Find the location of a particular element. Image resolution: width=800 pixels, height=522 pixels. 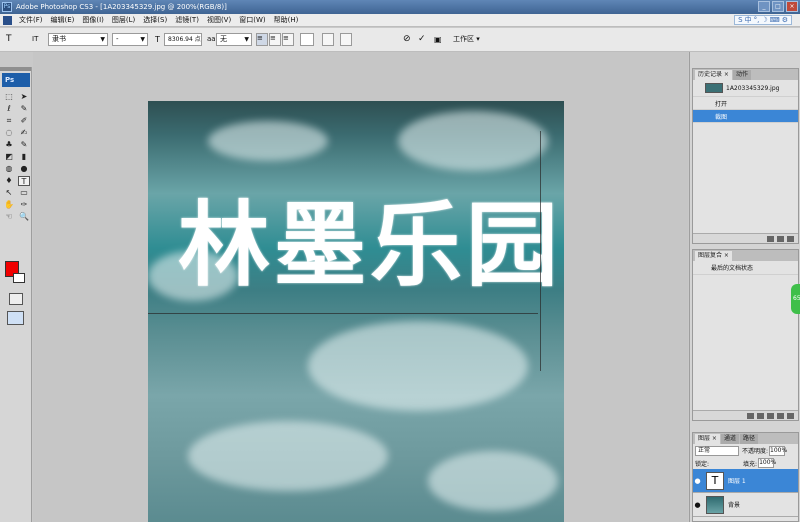

background-color-swatch is located at coordinates (19, 278).